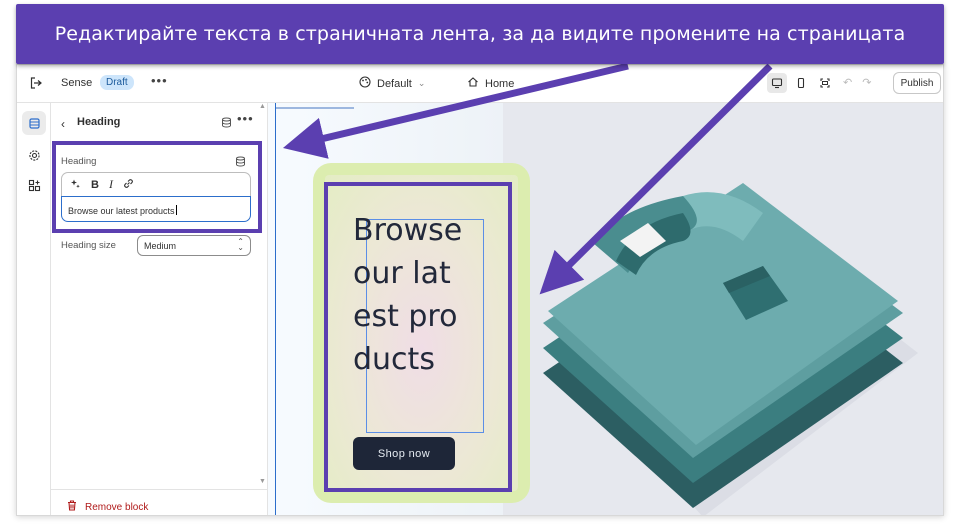  What do you see at coordinates (95, 185) in the screenshot?
I see `bold-button: B` at bounding box center [95, 185].